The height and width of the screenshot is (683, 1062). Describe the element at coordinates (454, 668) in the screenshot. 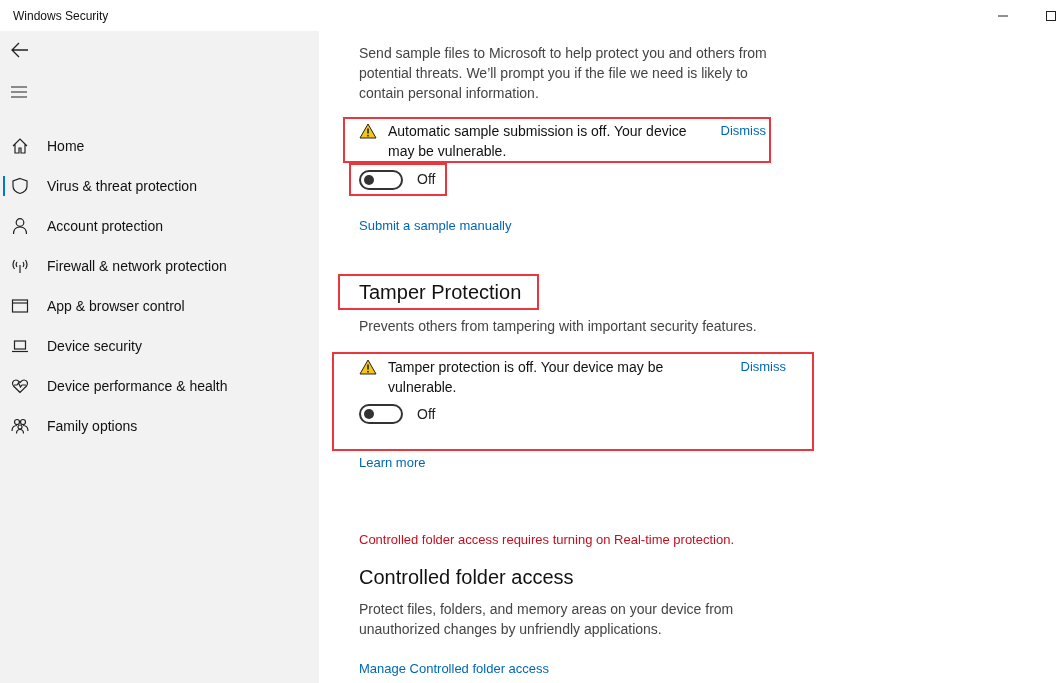

I see `link: Manage Controlled folder access` at that location.